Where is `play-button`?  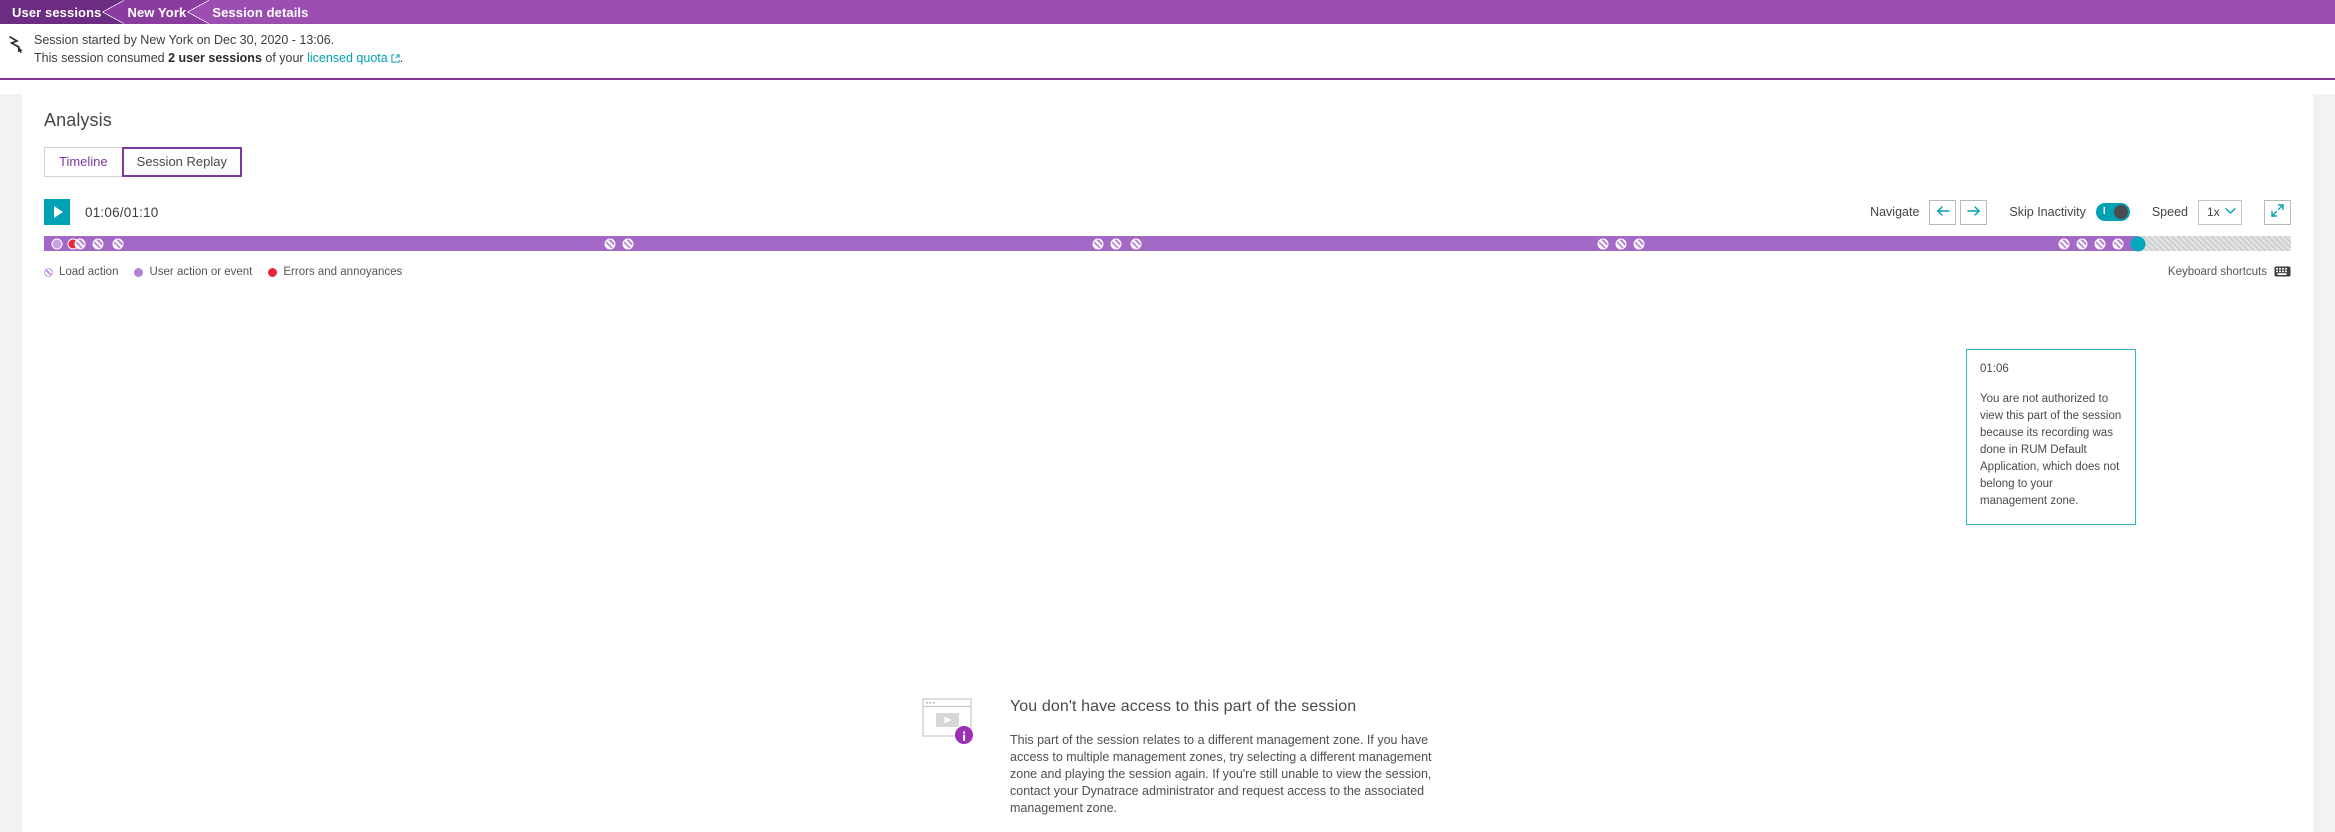 play-button is located at coordinates (57, 212).